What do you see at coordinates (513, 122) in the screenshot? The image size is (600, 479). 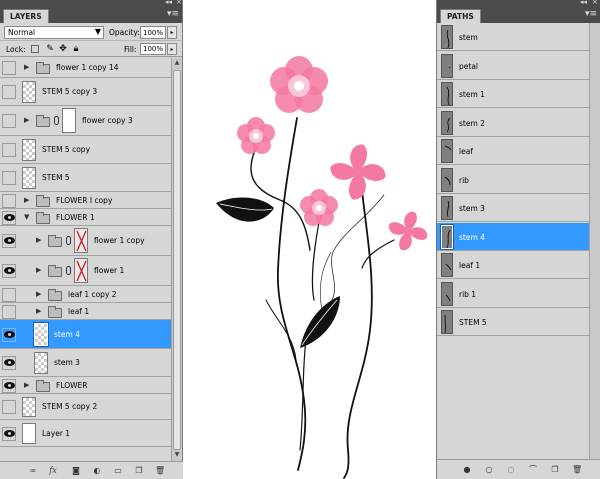 I see `path-row: stem 2` at bounding box center [513, 122].